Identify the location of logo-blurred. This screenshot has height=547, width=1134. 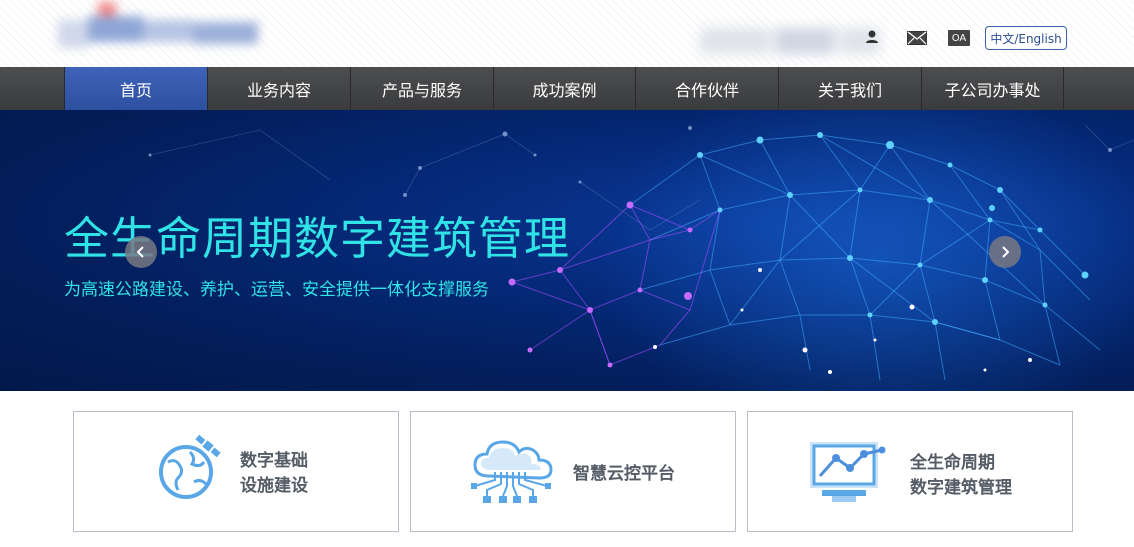
(160, 27).